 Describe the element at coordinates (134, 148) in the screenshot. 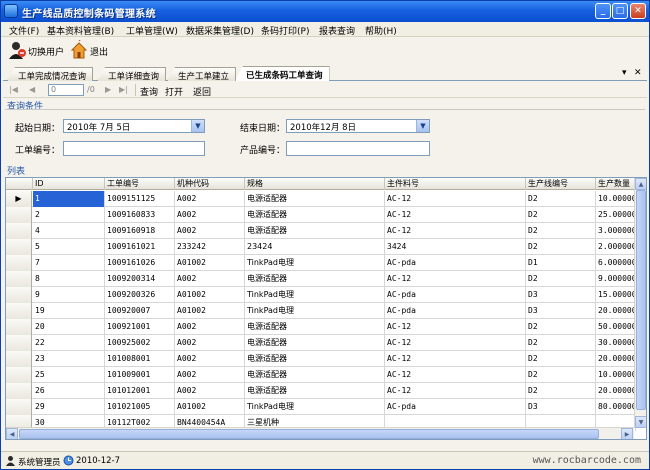

I see `order-no-input` at that location.